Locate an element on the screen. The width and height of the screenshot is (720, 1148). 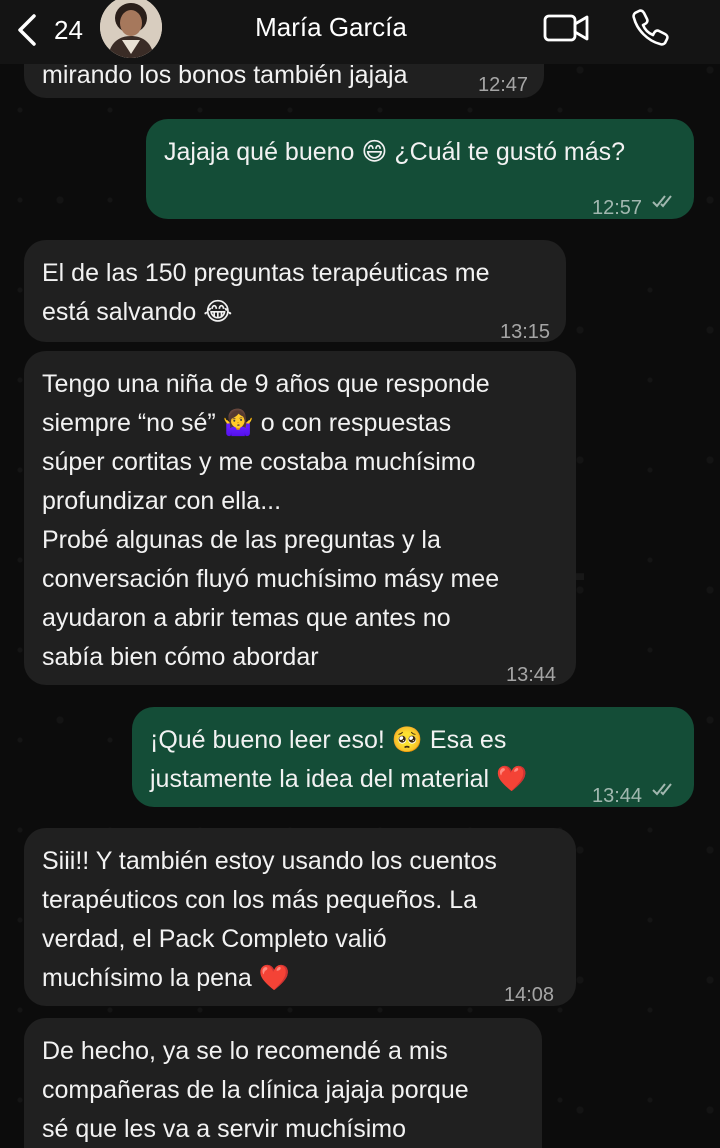
unread-count: 24 is located at coordinates (68, 29).